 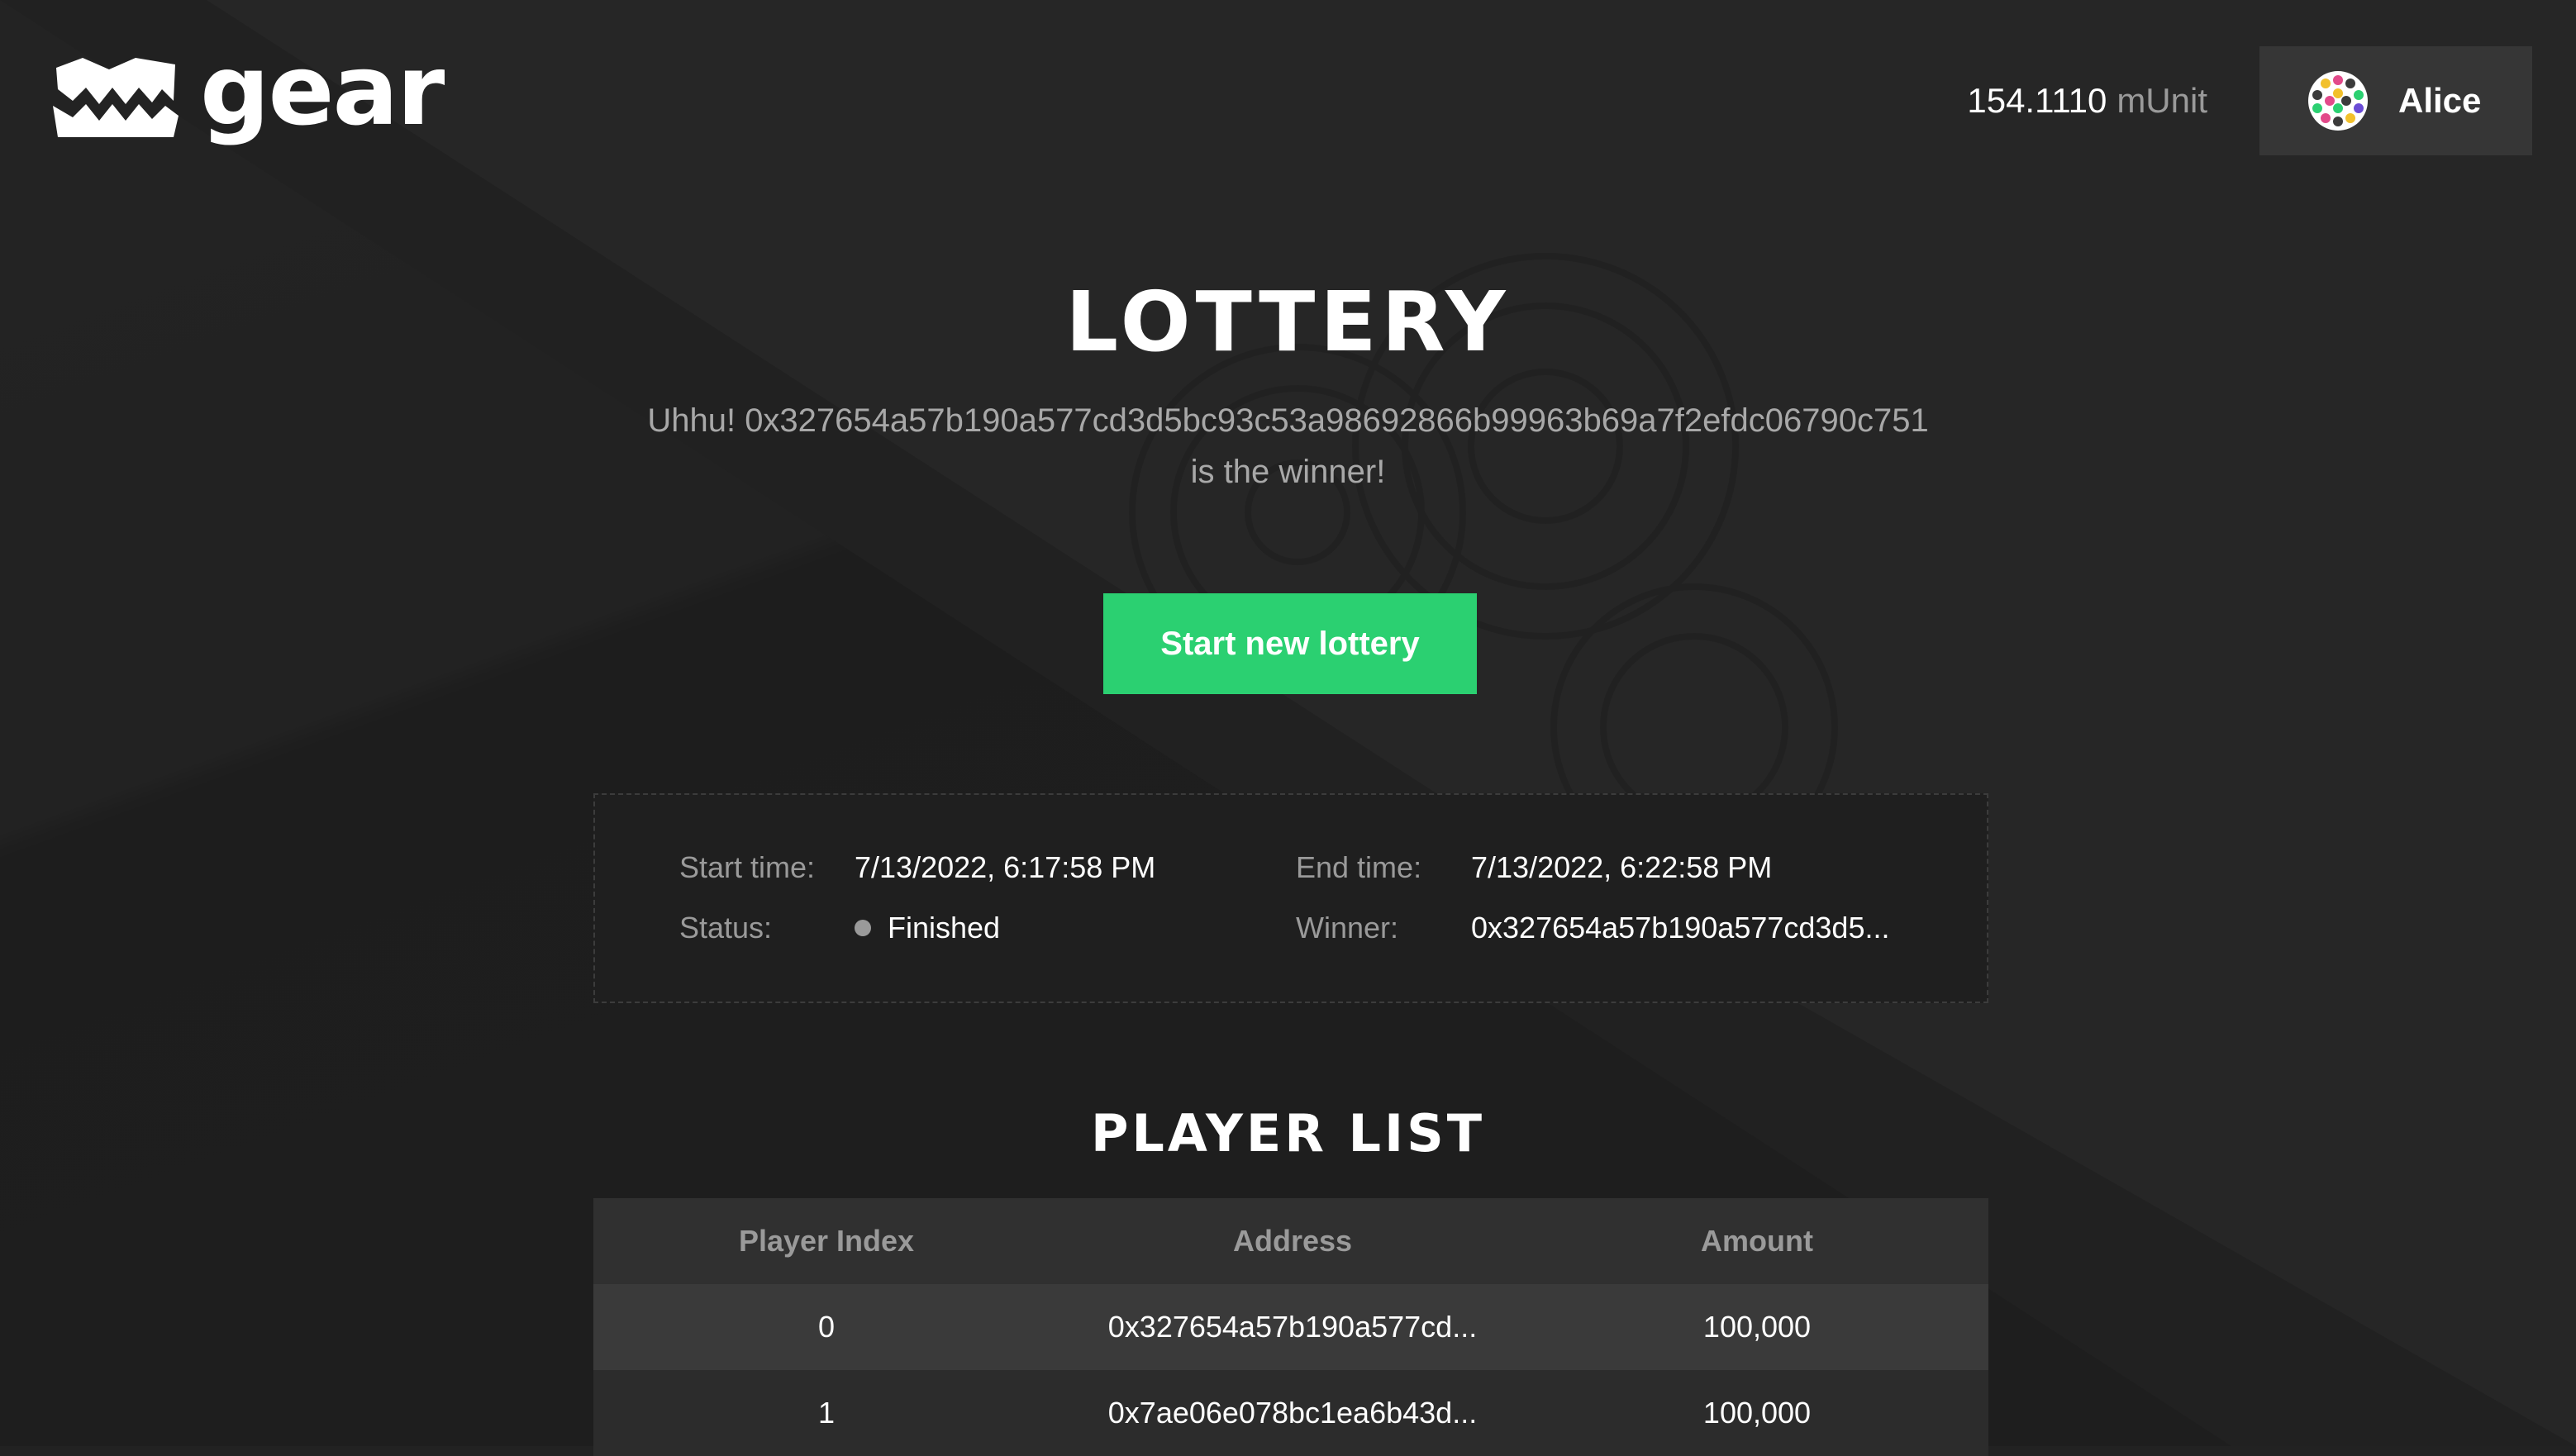 I want to click on table-row: 0 0x327654a57b190a577cd... 100,000, so click(x=1290, y=1327).